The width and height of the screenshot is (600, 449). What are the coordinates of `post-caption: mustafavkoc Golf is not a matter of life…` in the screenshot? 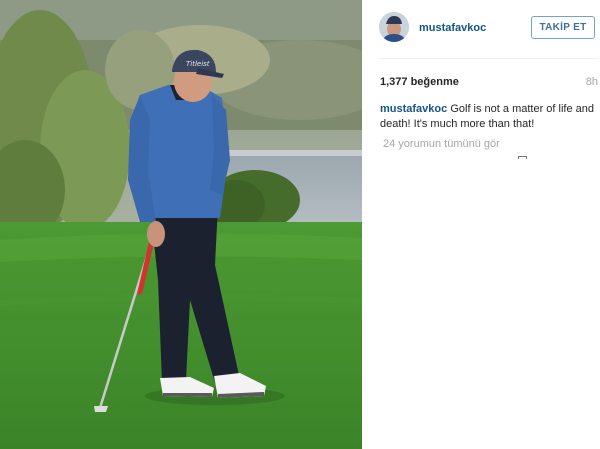 It's located at (487, 117).